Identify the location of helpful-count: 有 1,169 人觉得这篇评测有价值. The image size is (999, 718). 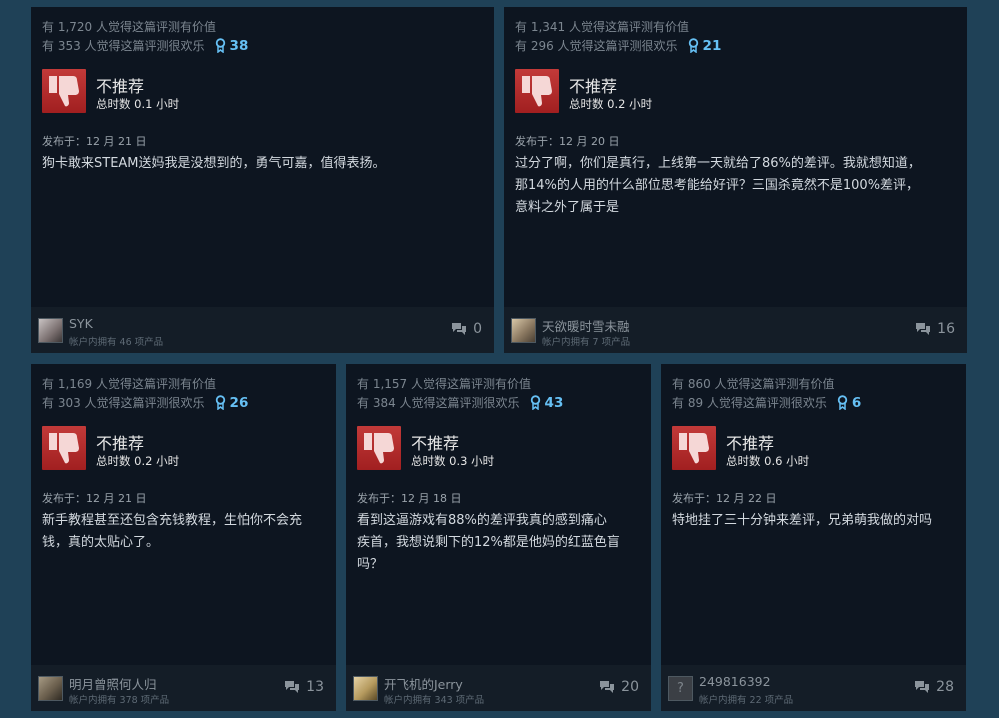
(129, 384).